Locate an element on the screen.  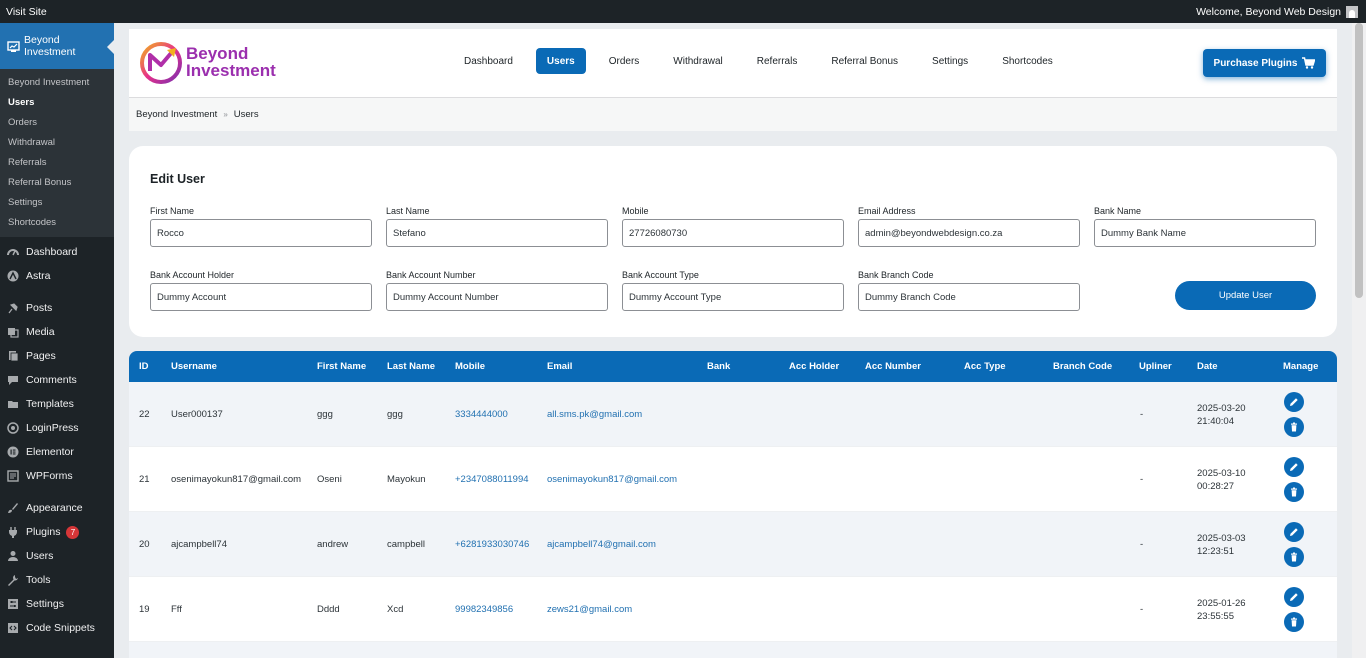
welcome-user: Welcome, Beyond Web Design is located at coordinates (1277, 11).